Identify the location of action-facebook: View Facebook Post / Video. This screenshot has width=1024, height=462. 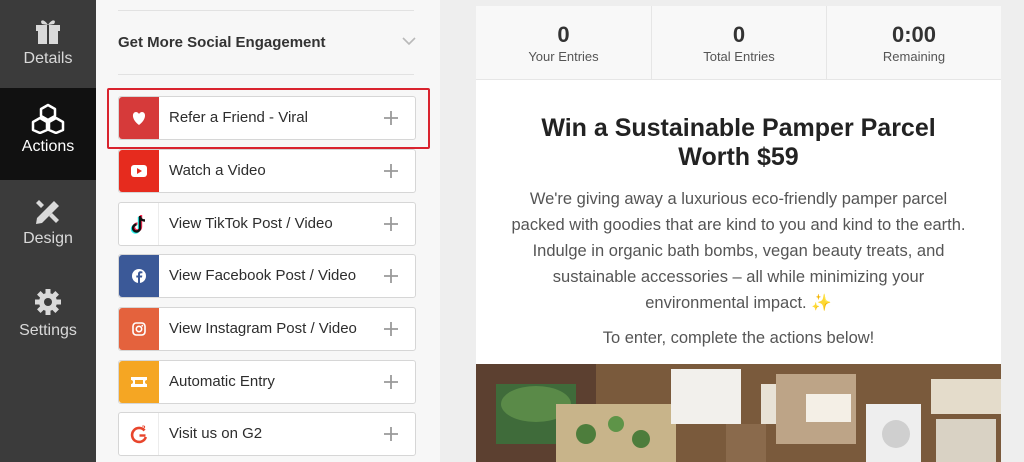
(267, 276).